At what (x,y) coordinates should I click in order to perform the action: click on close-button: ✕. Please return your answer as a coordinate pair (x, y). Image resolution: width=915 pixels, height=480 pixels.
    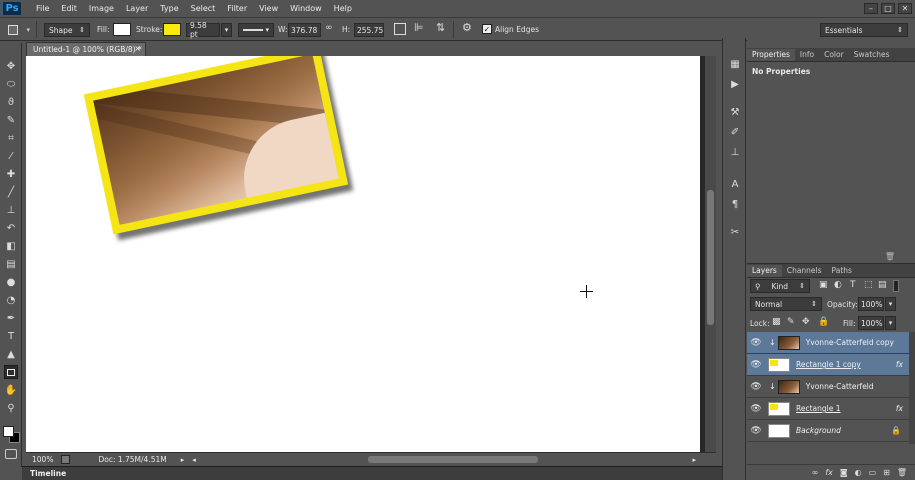
    Looking at the image, I should click on (905, 8).